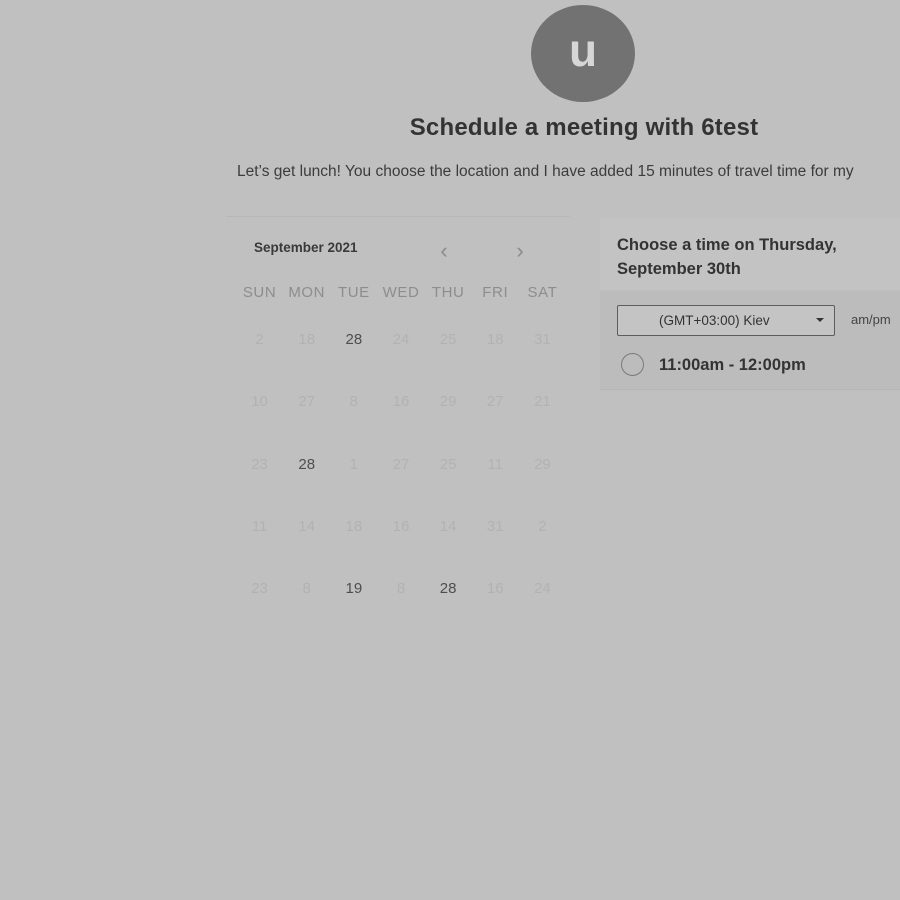  Describe the element at coordinates (448, 292) in the screenshot. I see `weekday-label: THU` at that location.